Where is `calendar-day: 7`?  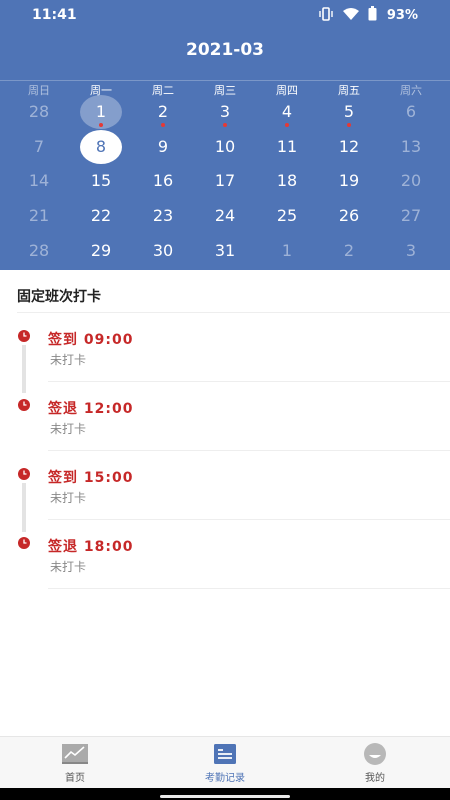 calendar-day: 7 is located at coordinates (39, 146).